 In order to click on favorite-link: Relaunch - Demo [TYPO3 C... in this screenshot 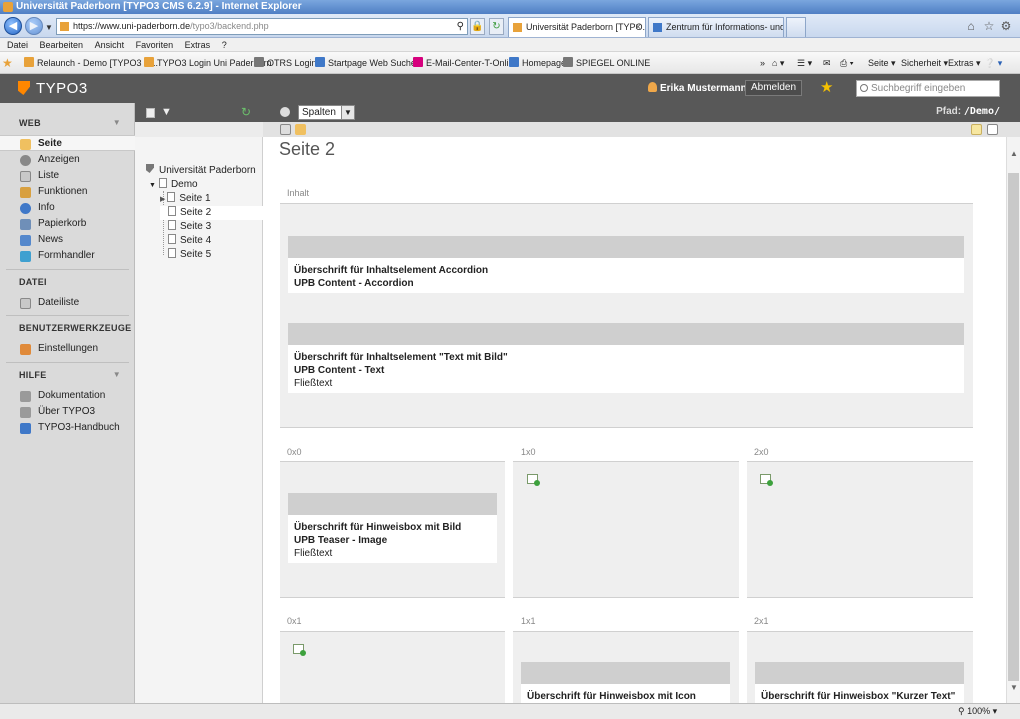, I will do `click(91, 63)`.